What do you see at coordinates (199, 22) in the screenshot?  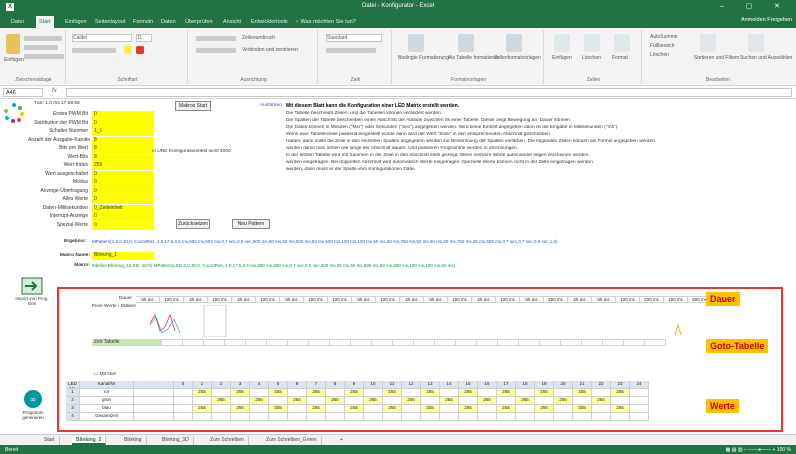 I see `tab-ueberpruefen: Überprüfen` at bounding box center [199, 22].